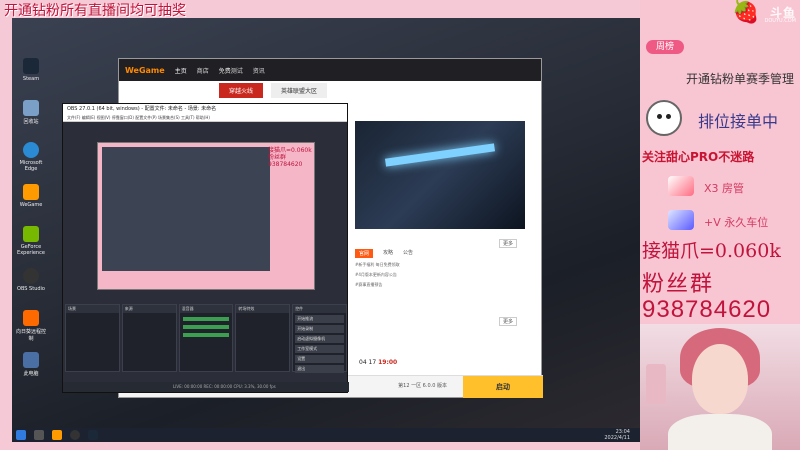 Image resolution: width=800 pixels, height=450 pixels. I want to click on banner-glow, so click(440, 155).